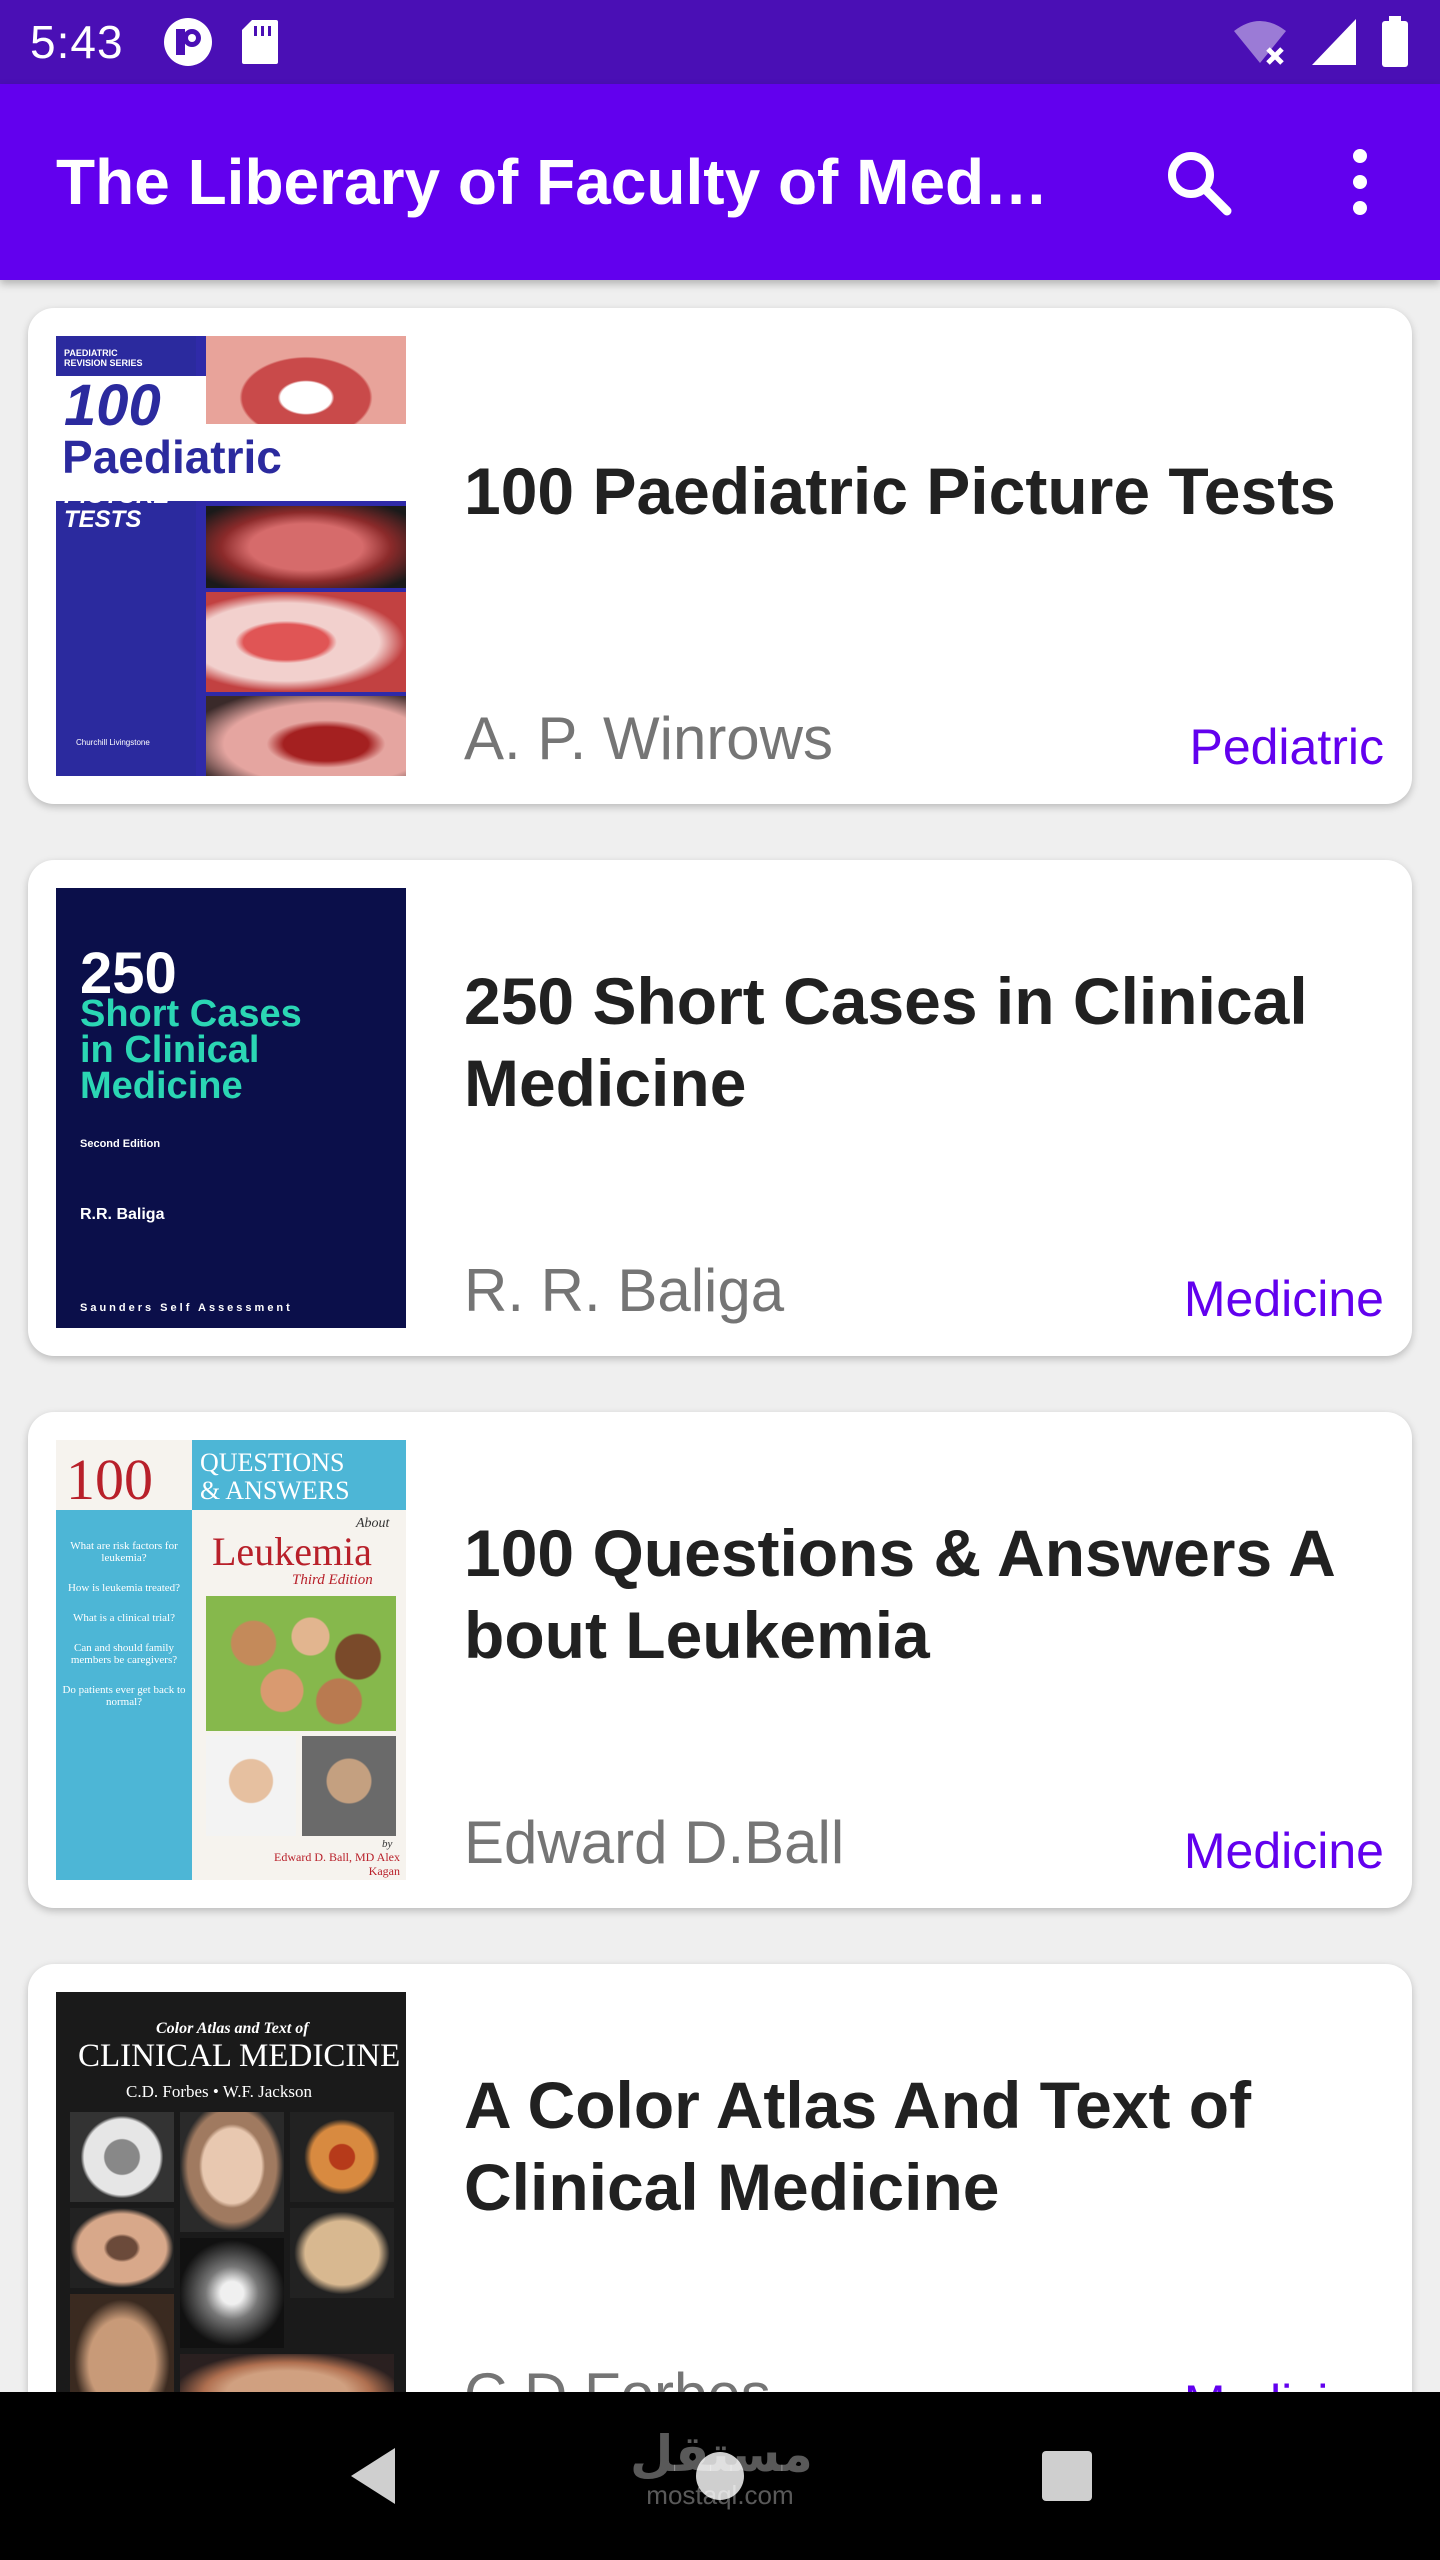 The height and width of the screenshot is (2560, 1440). Describe the element at coordinates (124, 1696) in the screenshot. I see `cover-question: Do patients ever get back to normal?` at that location.